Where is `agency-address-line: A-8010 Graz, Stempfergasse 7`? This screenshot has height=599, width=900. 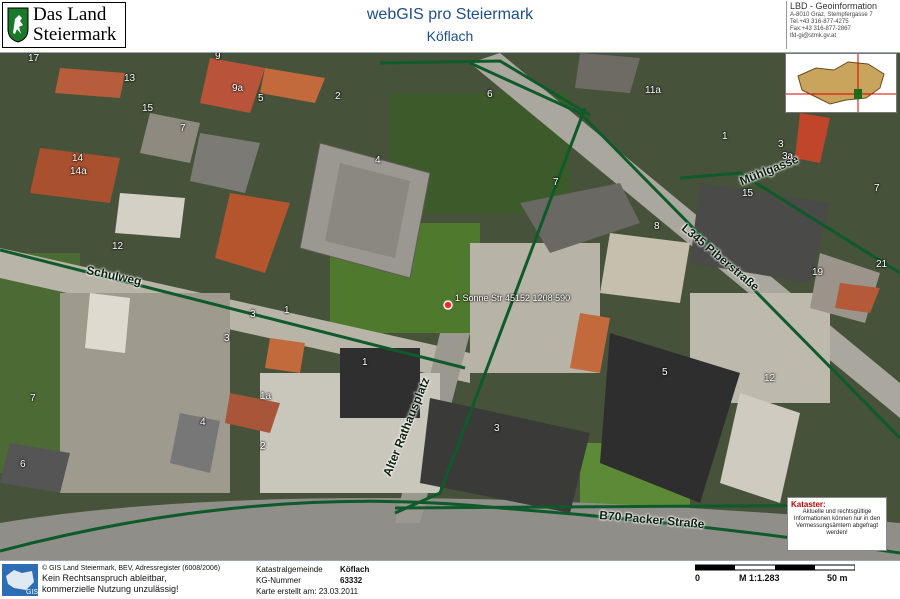 agency-address-line: A-8010 Graz, Stempfergasse 7 is located at coordinates (831, 15).